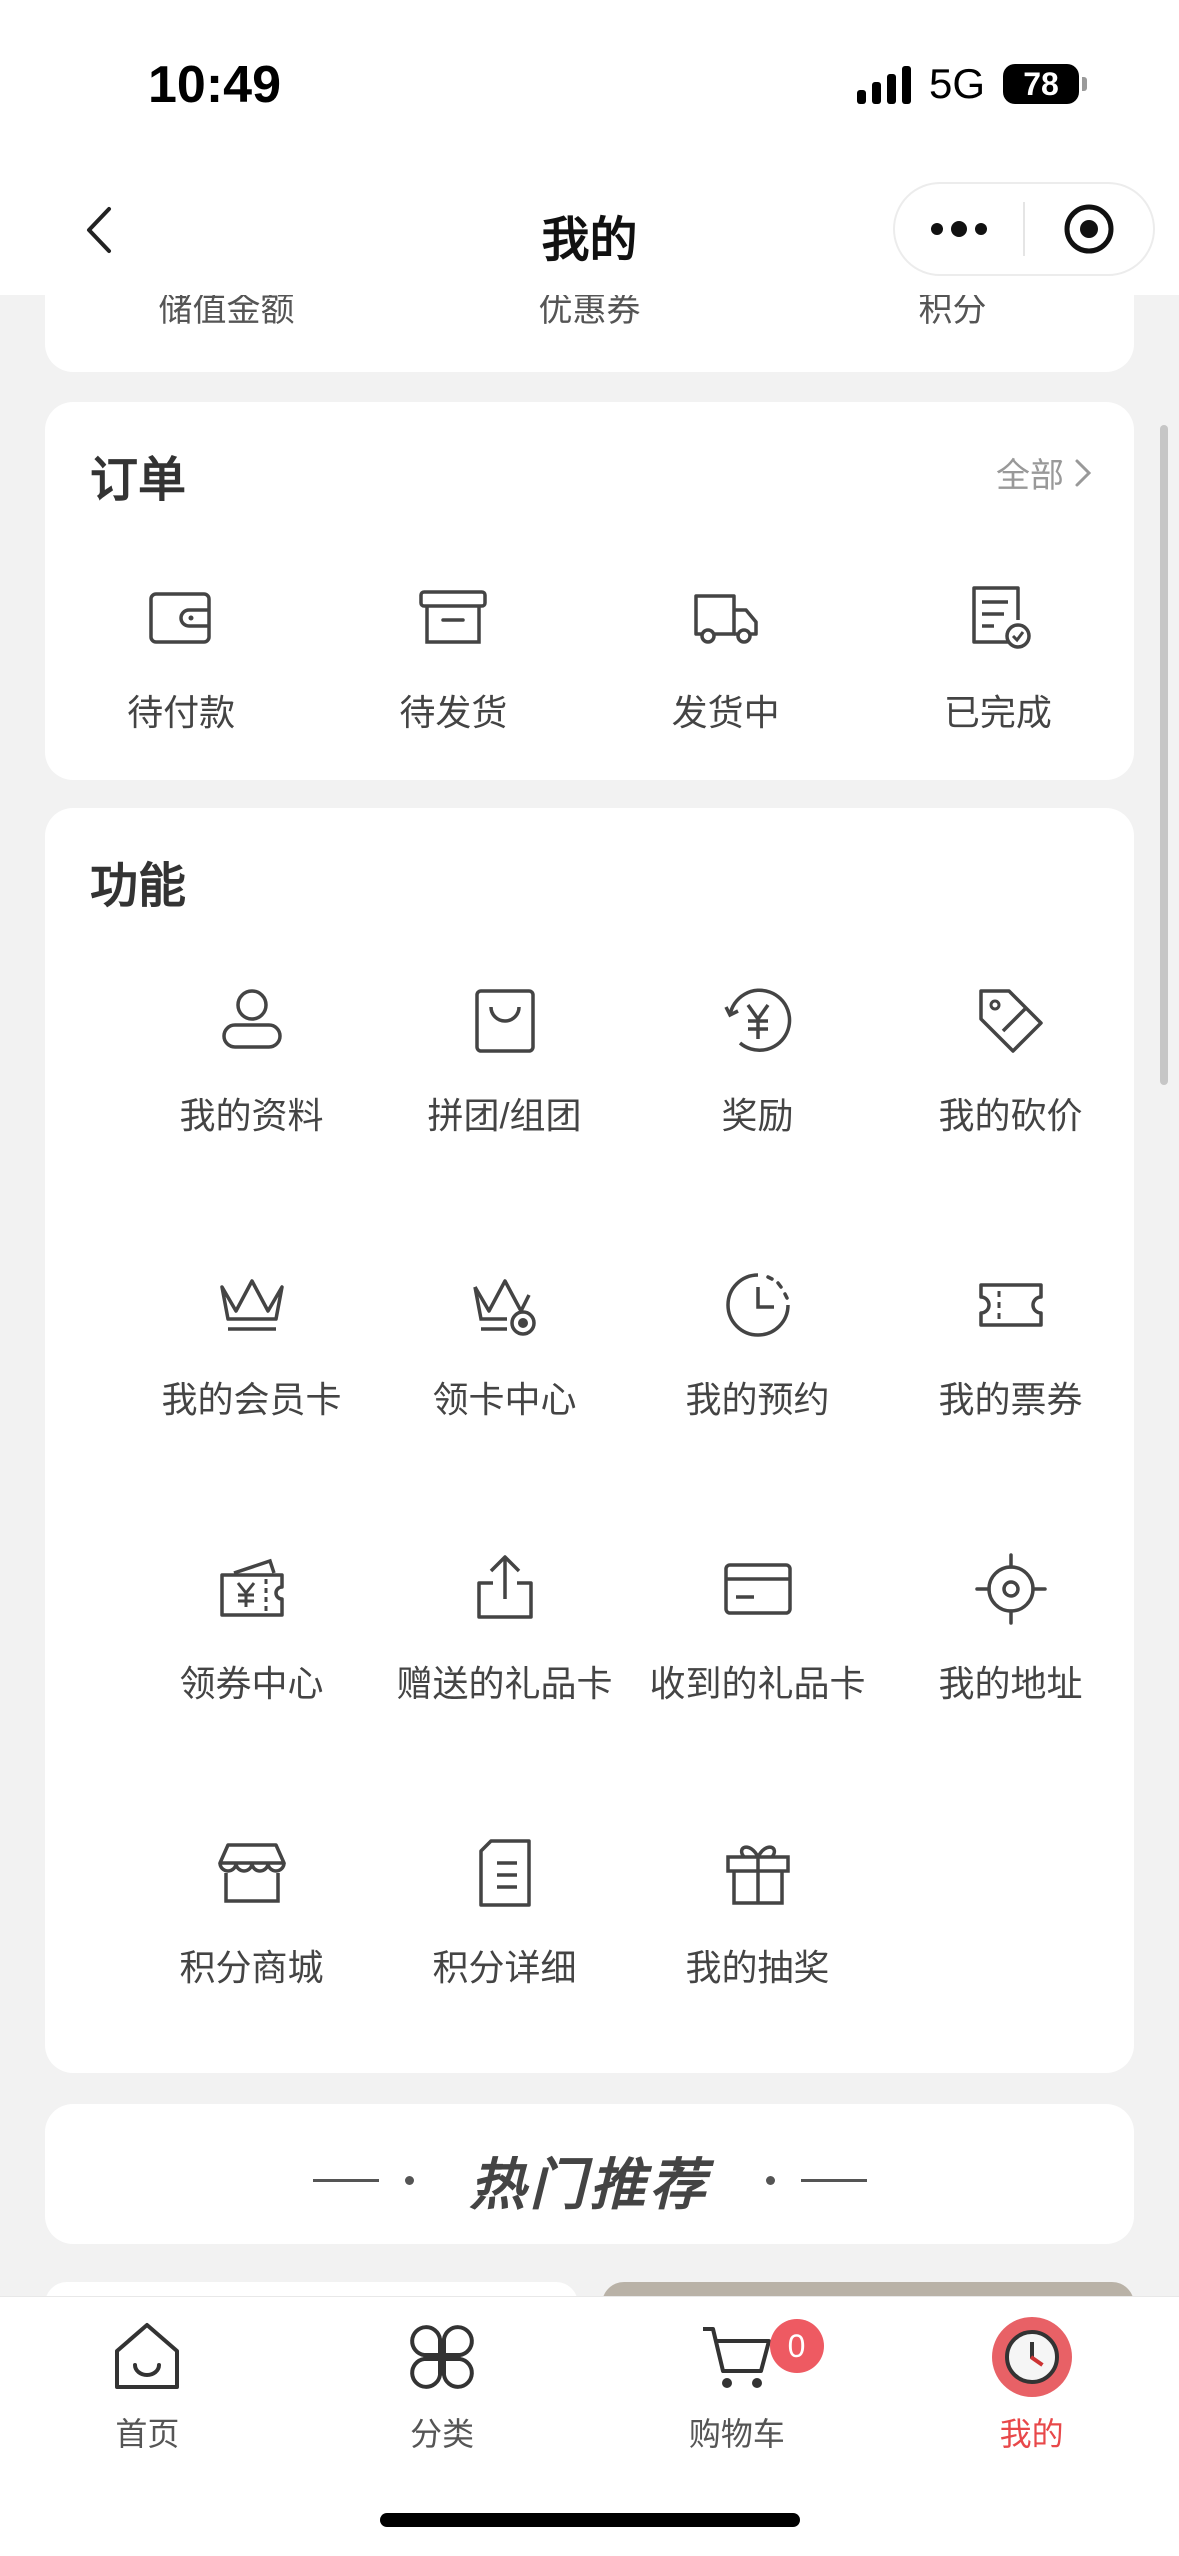 The image size is (1179, 2556). Describe the element at coordinates (590, 2520) in the screenshot. I see `home-indicator` at that location.